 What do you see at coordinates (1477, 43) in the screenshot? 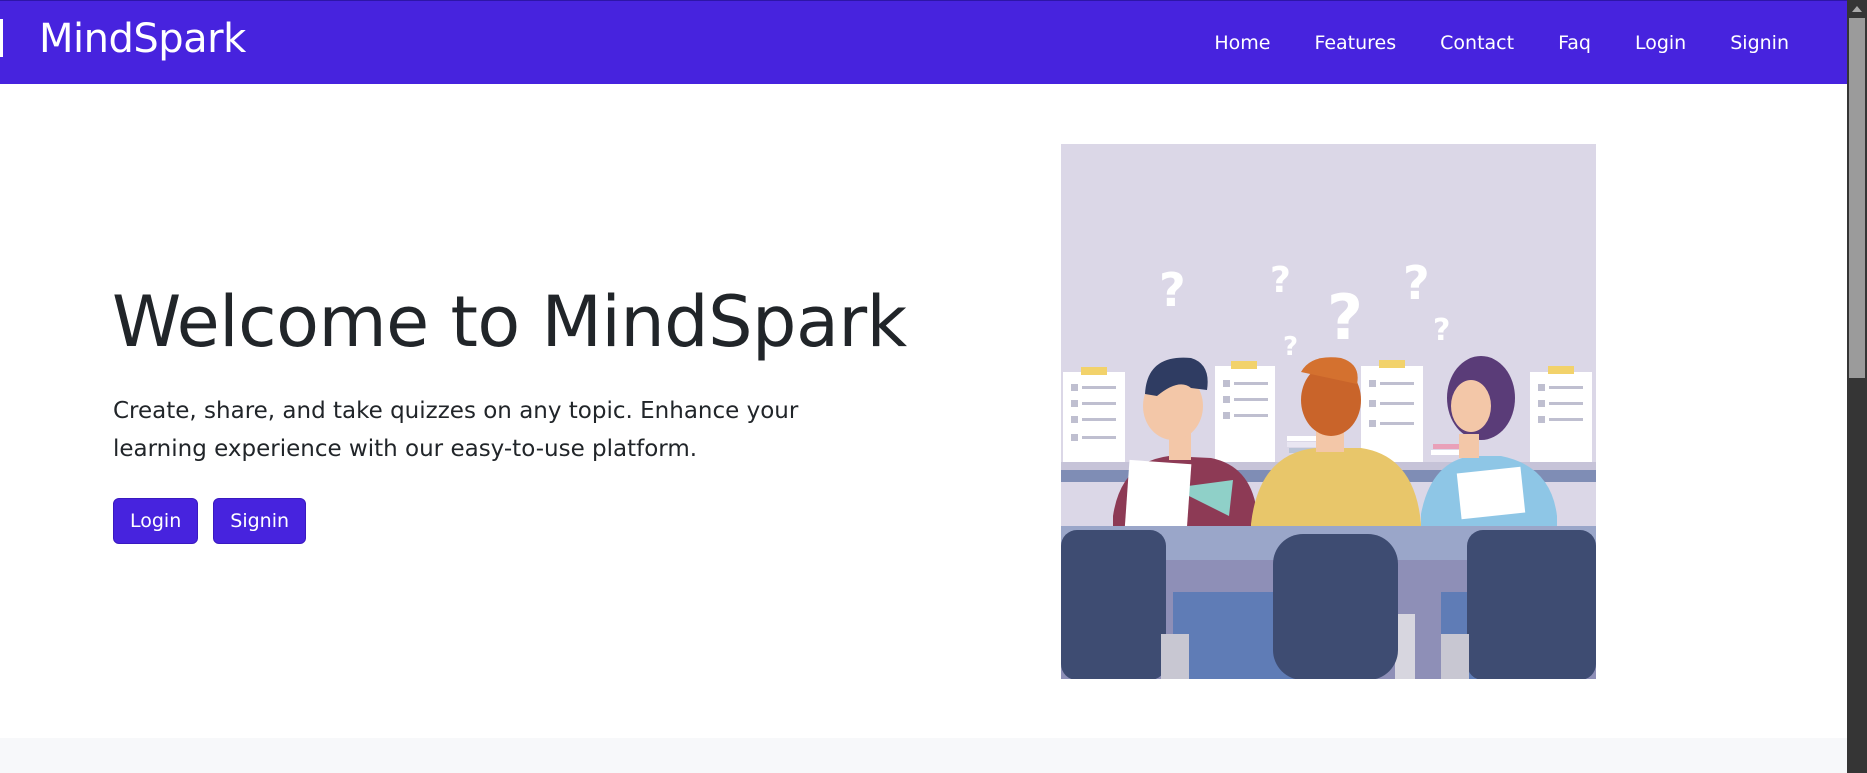
I see `nav-link-contact: Contact` at bounding box center [1477, 43].